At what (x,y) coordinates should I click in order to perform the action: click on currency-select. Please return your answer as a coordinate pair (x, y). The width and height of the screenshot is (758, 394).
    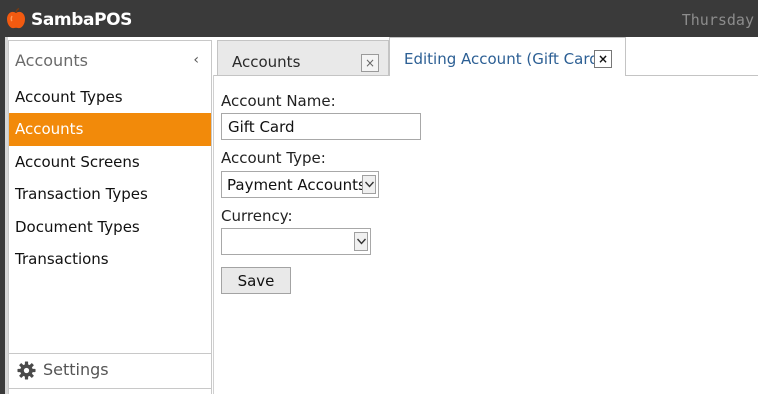
    Looking at the image, I should click on (296, 241).